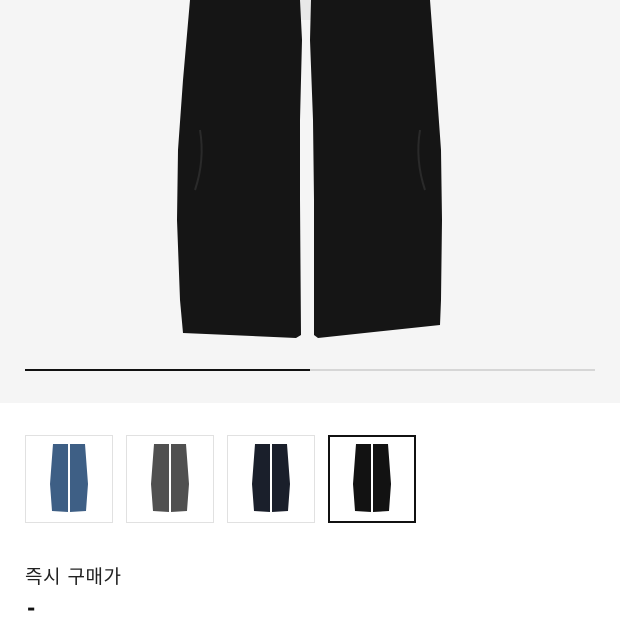  I want to click on thumbnail-navy-jeans, so click(271, 479).